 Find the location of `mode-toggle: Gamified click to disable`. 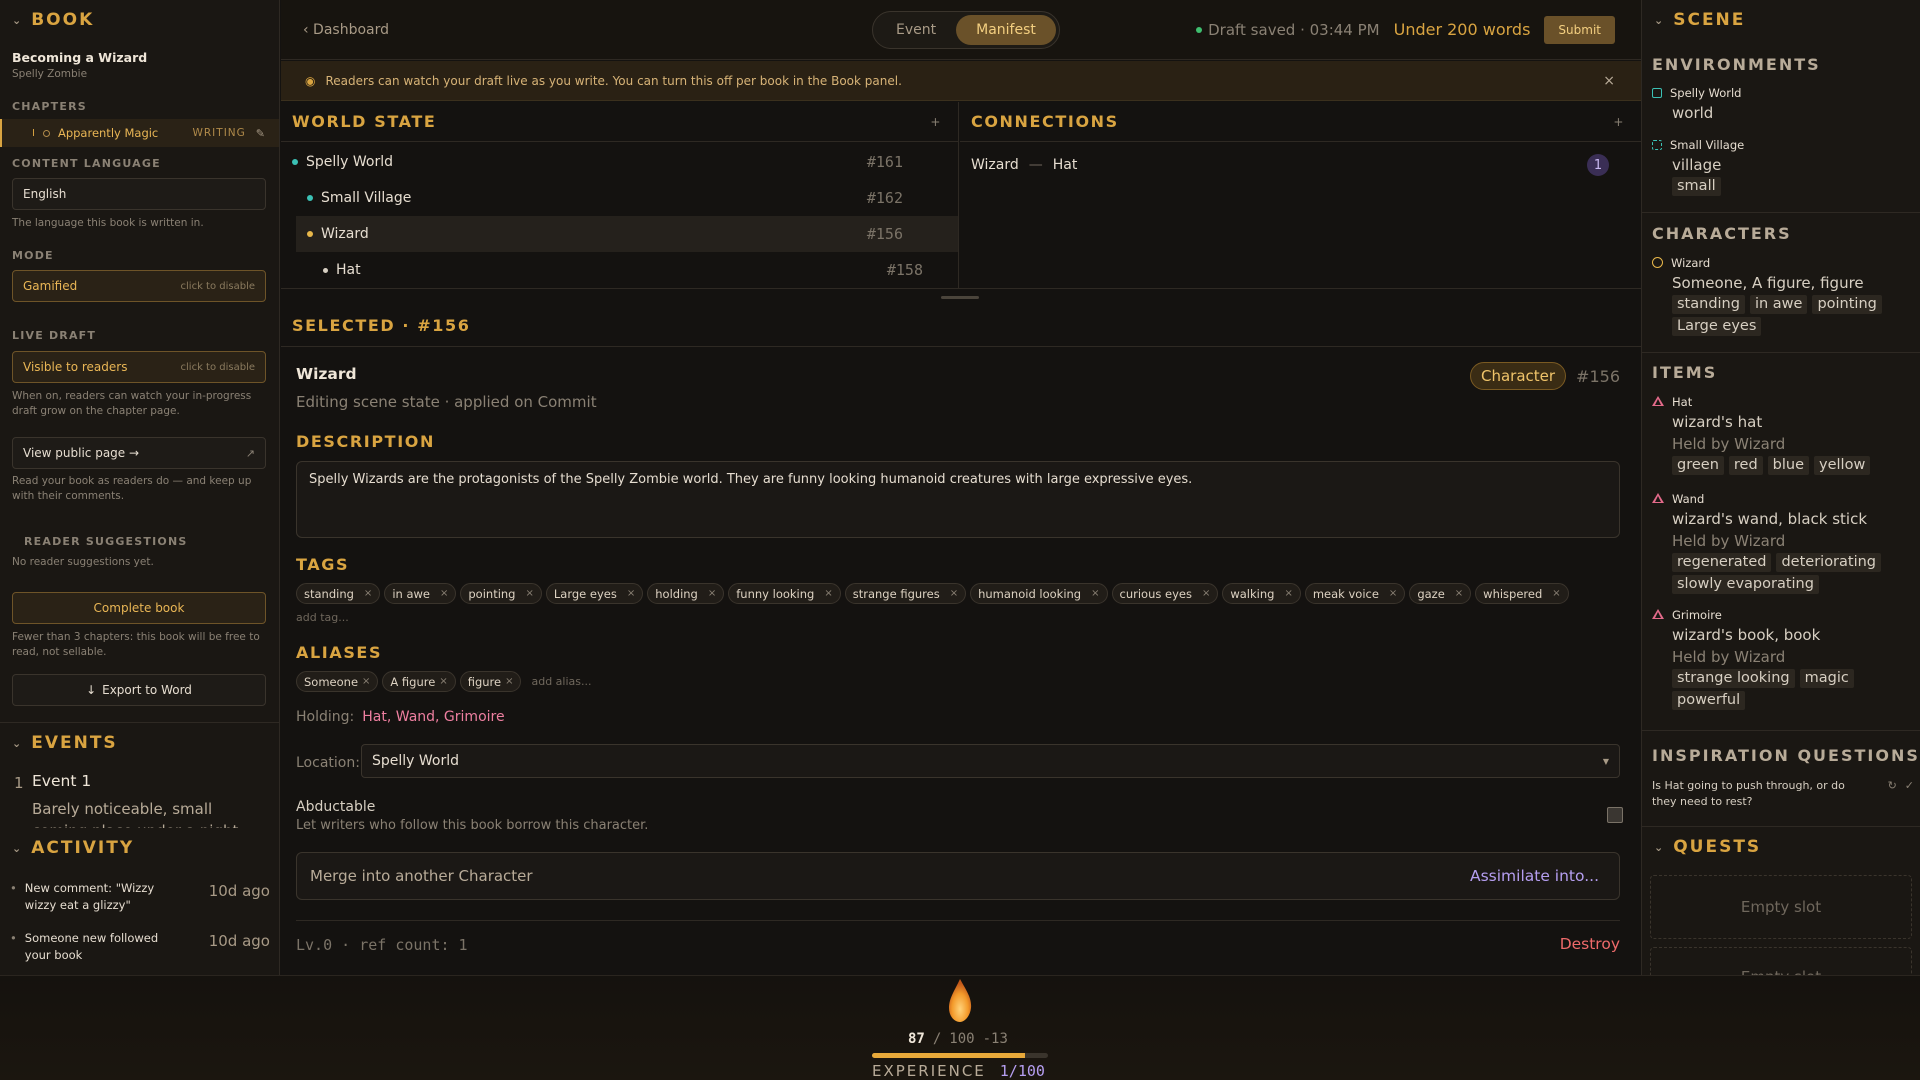

mode-toggle: Gamified click to disable is located at coordinates (139, 286).